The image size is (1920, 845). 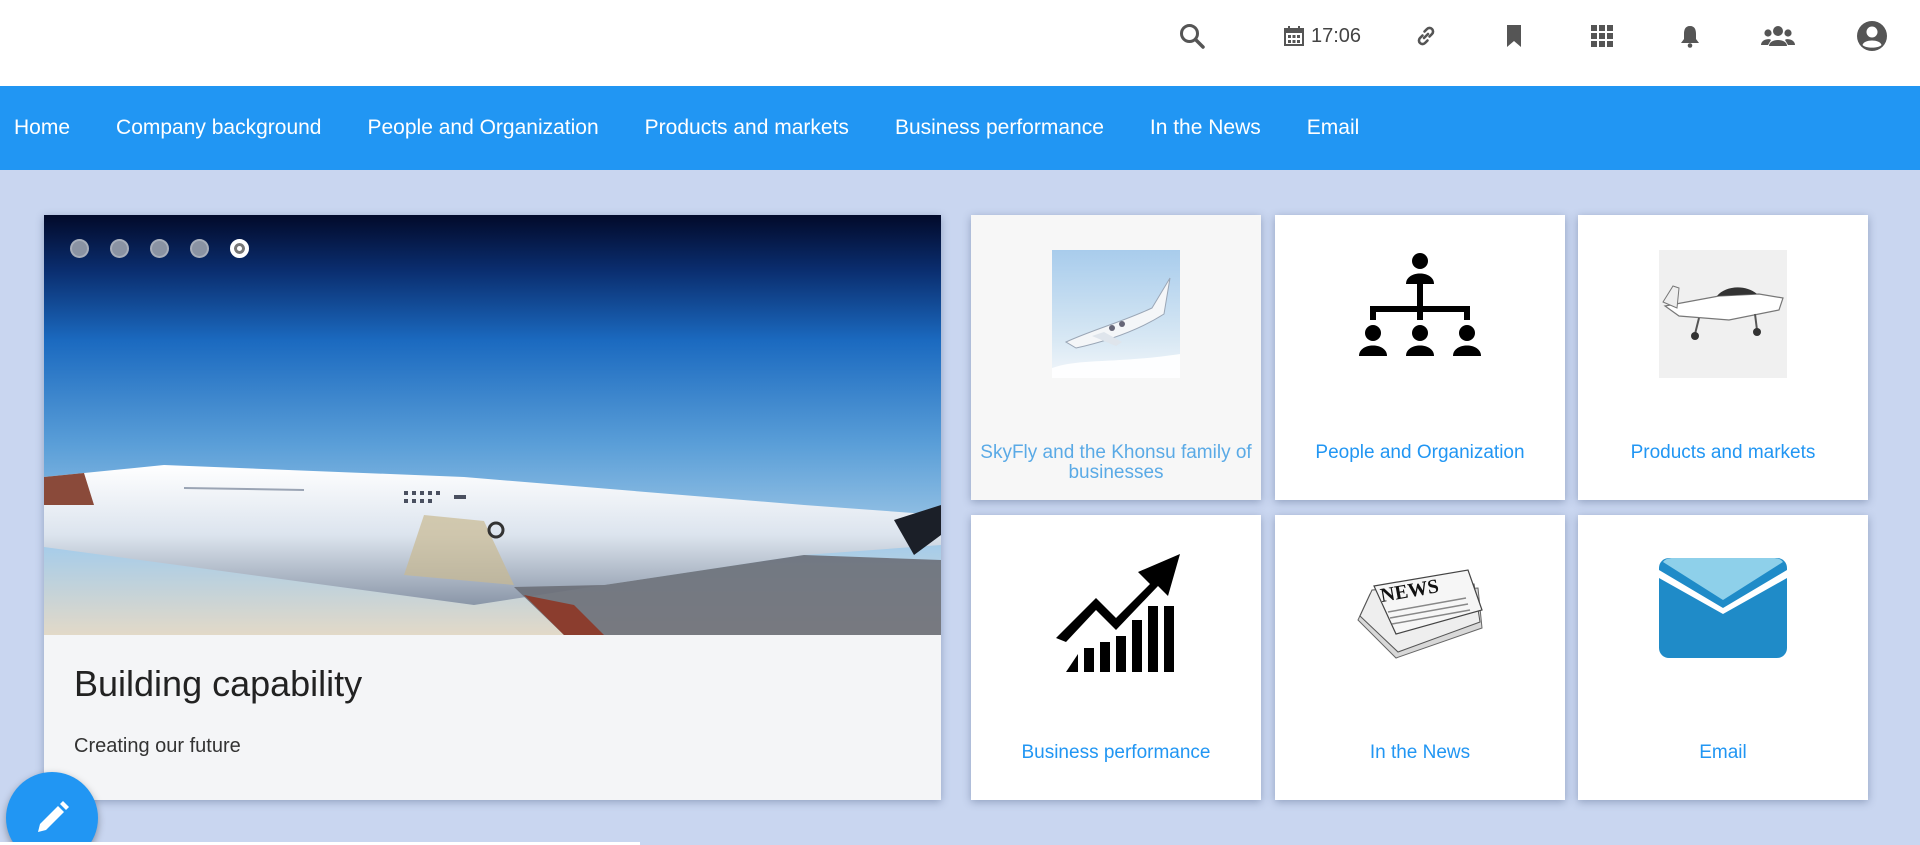 What do you see at coordinates (1116, 752) in the screenshot?
I see `tile-label: Business performance` at bounding box center [1116, 752].